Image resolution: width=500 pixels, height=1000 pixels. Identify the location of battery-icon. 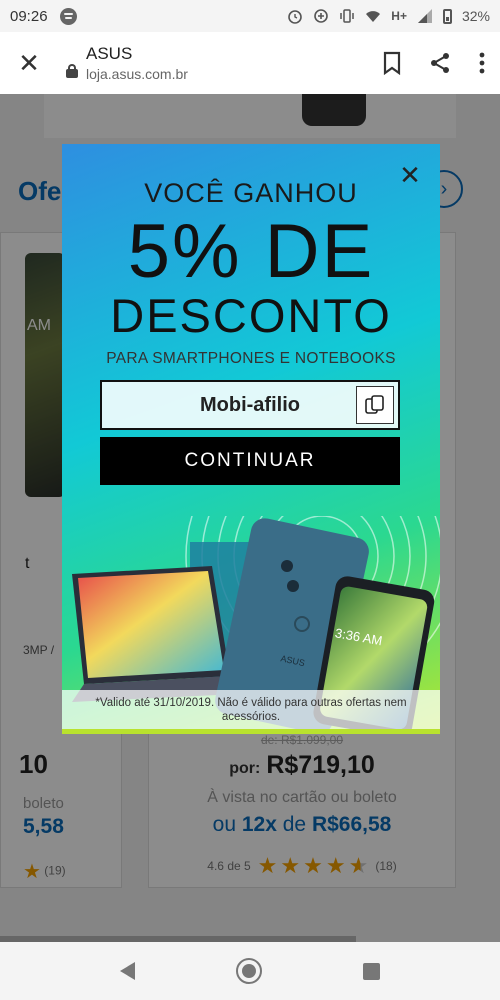
(447, 16).